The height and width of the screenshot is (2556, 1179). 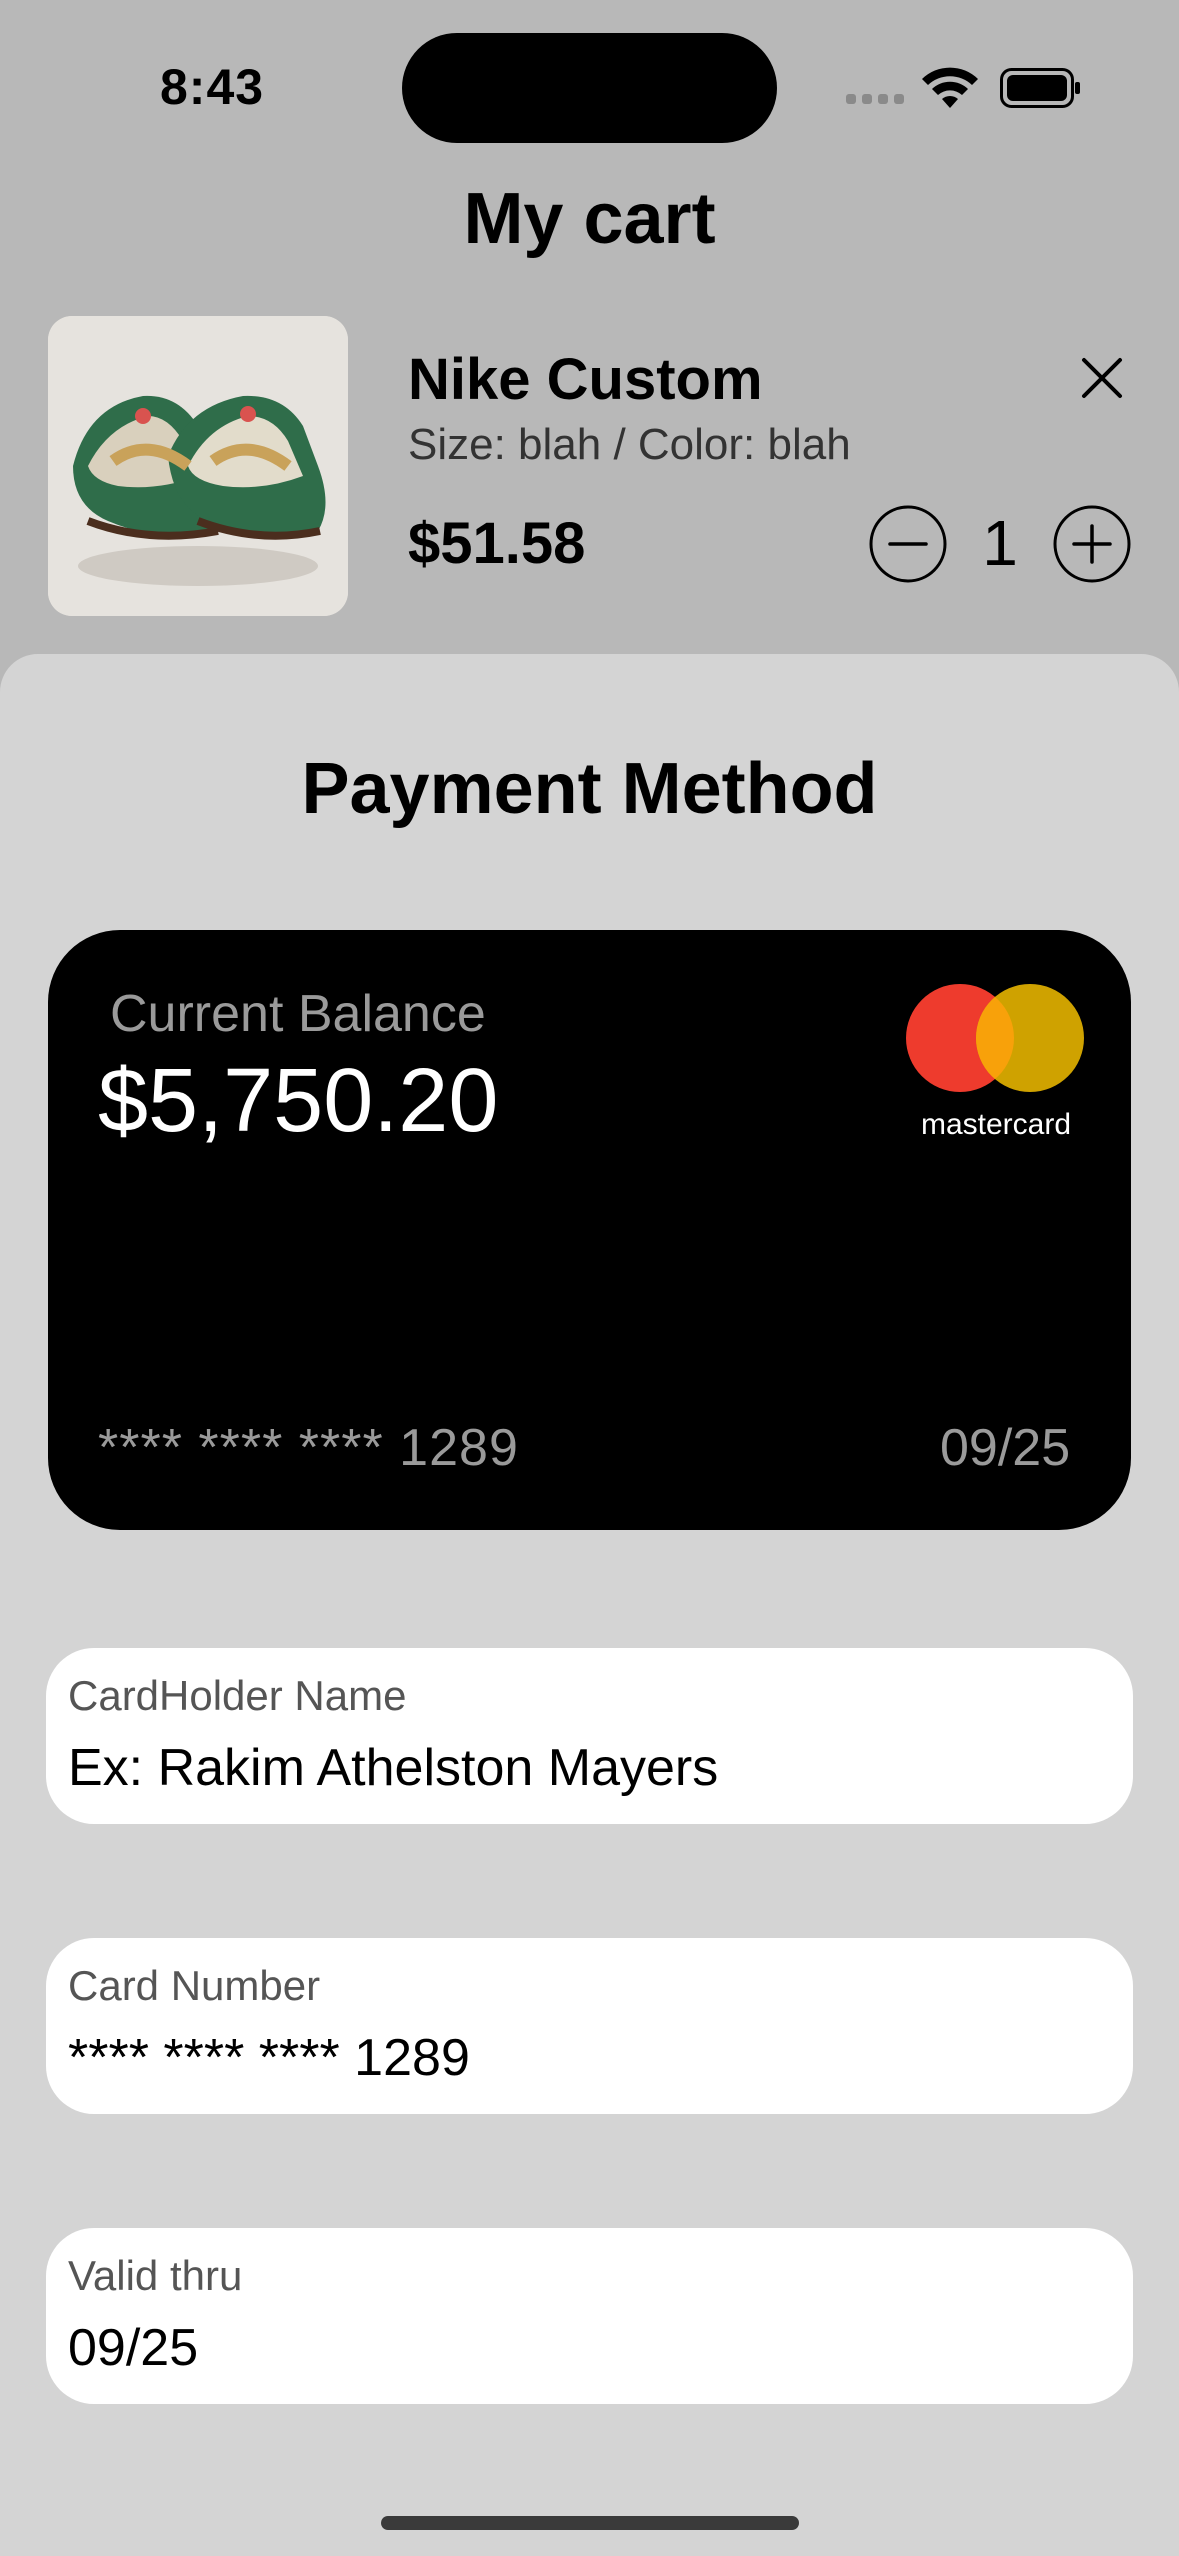 What do you see at coordinates (995, 1038) in the screenshot?
I see `mastercard-logo-icon` at bounding box center [995, 1038].